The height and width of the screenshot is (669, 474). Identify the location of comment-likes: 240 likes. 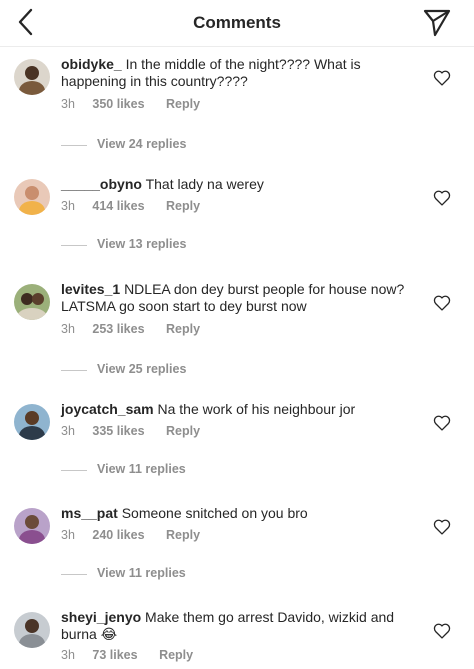
(118, 535).